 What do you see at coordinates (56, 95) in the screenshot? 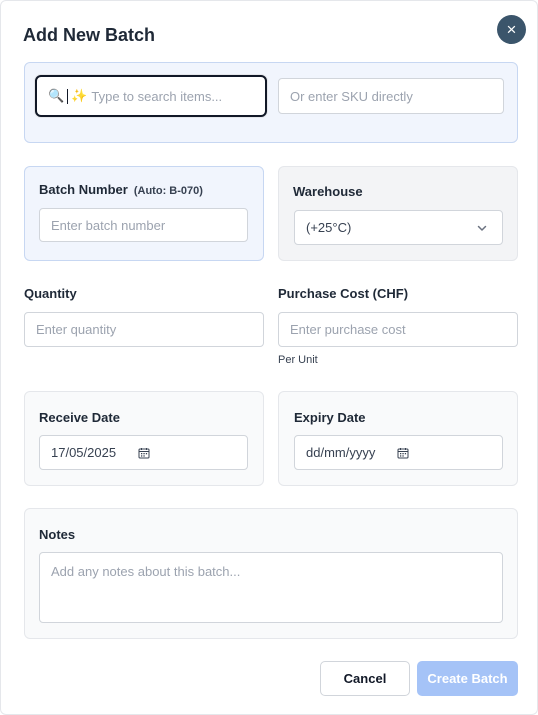
I see `search-icon: 🔍` at bounding box center [56, 95].